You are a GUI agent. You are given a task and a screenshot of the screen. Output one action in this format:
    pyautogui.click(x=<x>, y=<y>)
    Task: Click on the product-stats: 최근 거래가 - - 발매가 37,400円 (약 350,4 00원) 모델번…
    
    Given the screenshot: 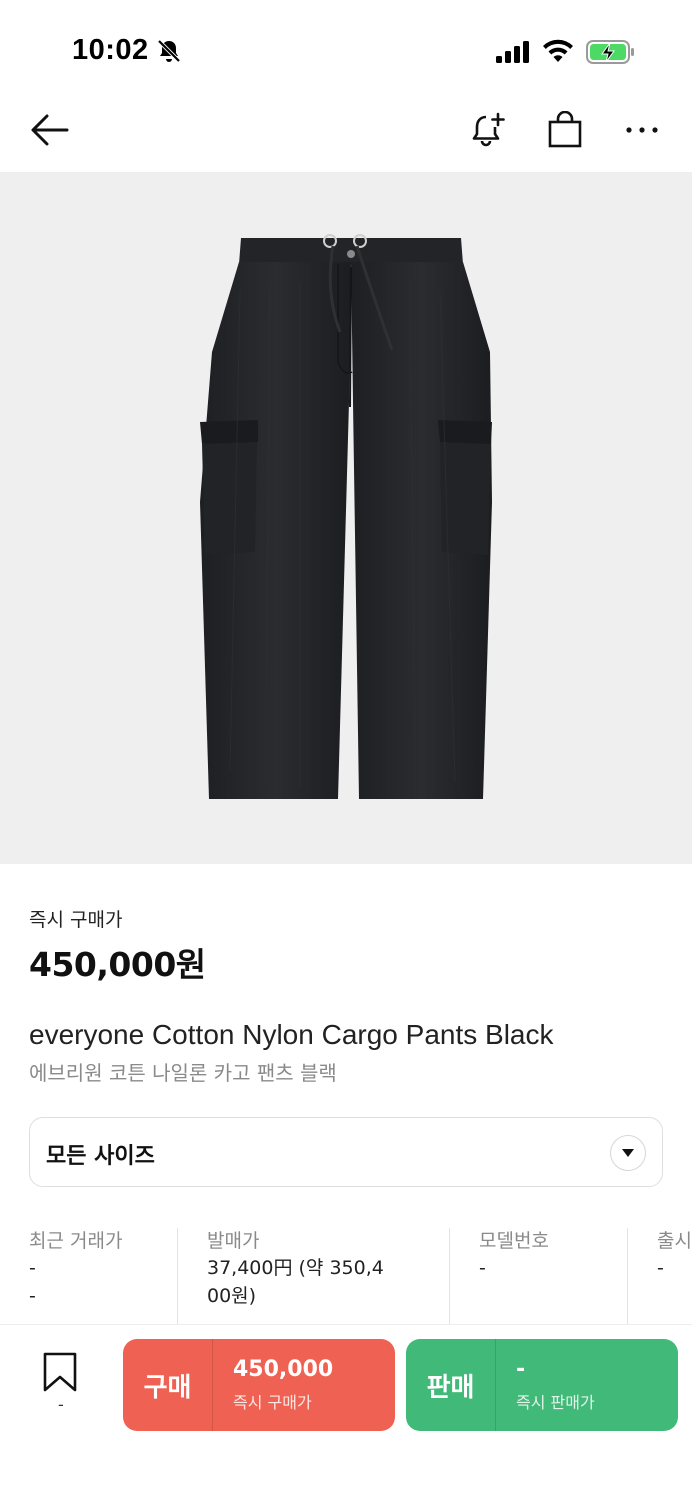 What is the action you would take?
    pyautogui.click(x=346, y=1276)
    